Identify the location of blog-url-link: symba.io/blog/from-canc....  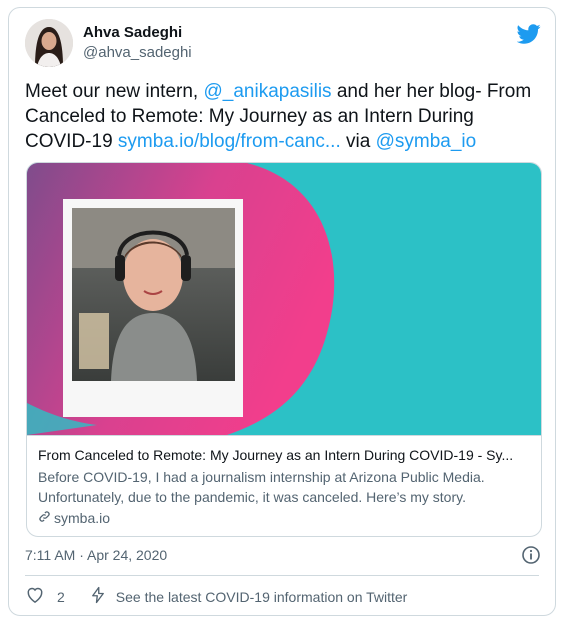
(229, 141).